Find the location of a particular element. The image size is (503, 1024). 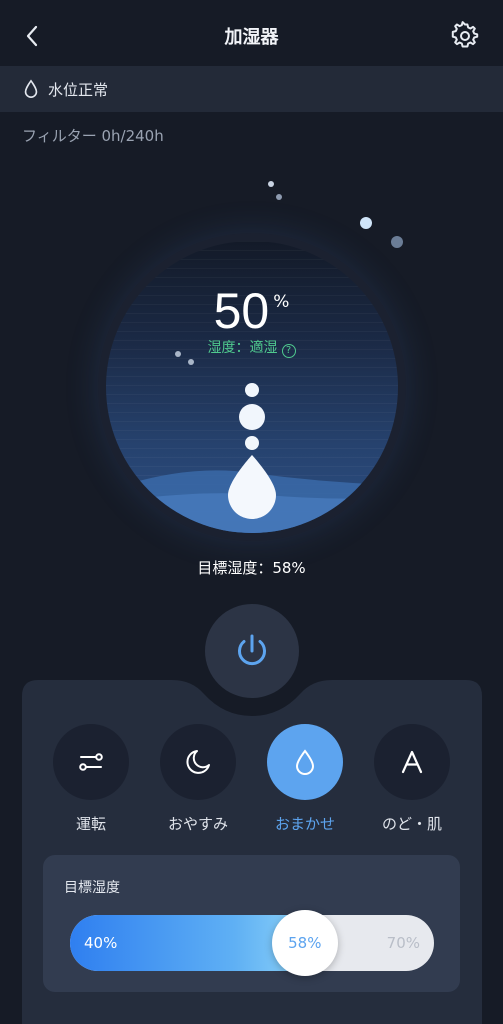

mode-button-sleep is located at coordinates (198, 762).